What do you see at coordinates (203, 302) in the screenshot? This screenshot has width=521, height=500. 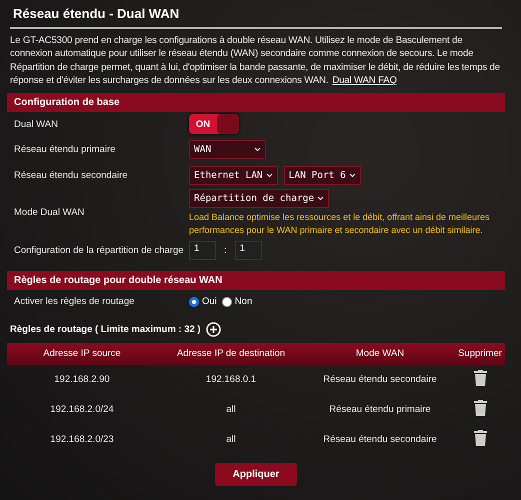 I see `radio-option: Oui` at bounding box center [203, 302].